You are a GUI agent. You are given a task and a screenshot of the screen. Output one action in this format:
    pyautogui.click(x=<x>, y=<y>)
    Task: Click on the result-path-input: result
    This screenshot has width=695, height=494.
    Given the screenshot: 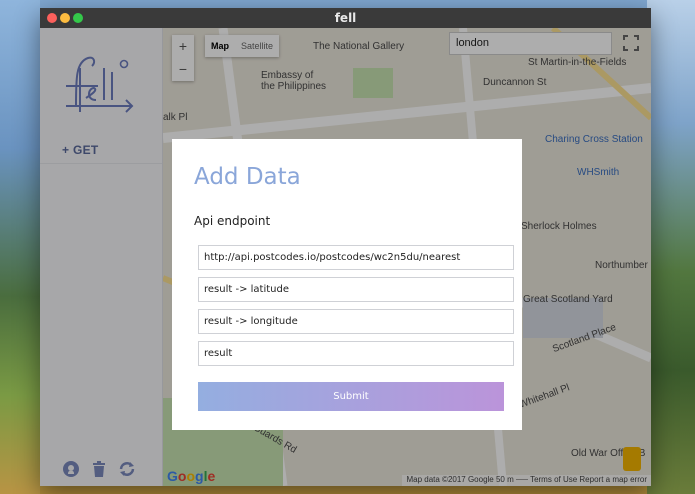 What is the action you would take?
    pyautogui.click(x=356, y=353)
    